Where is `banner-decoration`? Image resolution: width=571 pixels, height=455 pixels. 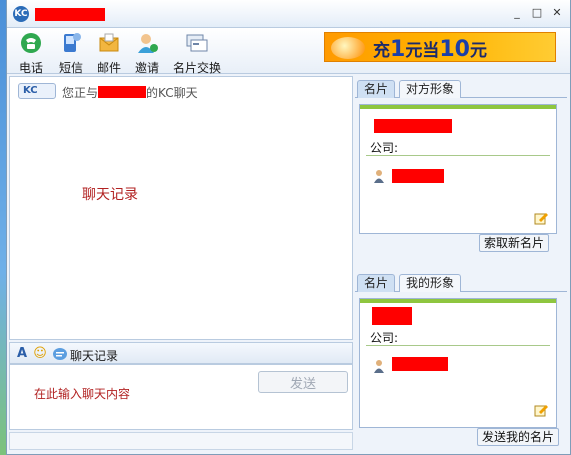
banner-decoration is located at coordinates (348, 48).